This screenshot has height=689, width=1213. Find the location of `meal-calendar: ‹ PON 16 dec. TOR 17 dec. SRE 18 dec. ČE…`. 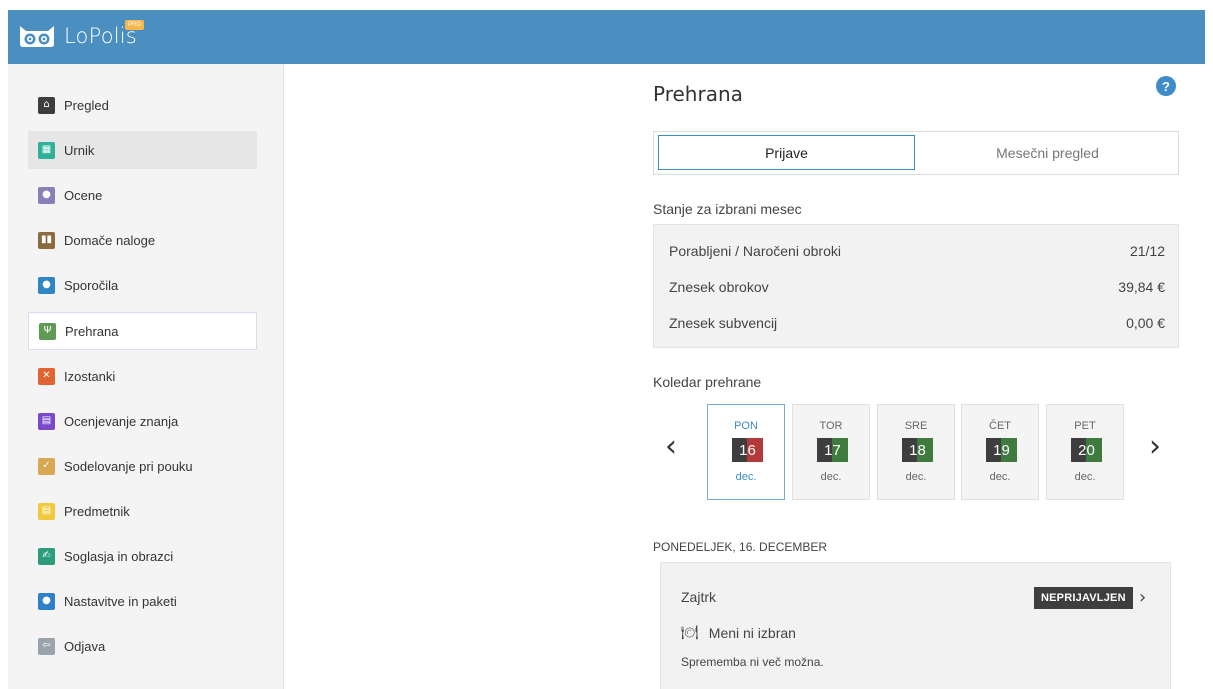

meal-calendar: ‹ PON 16 dec. TOR 17 dec. SRE 18 dec. ČE… is located at coordinates (916, 453).